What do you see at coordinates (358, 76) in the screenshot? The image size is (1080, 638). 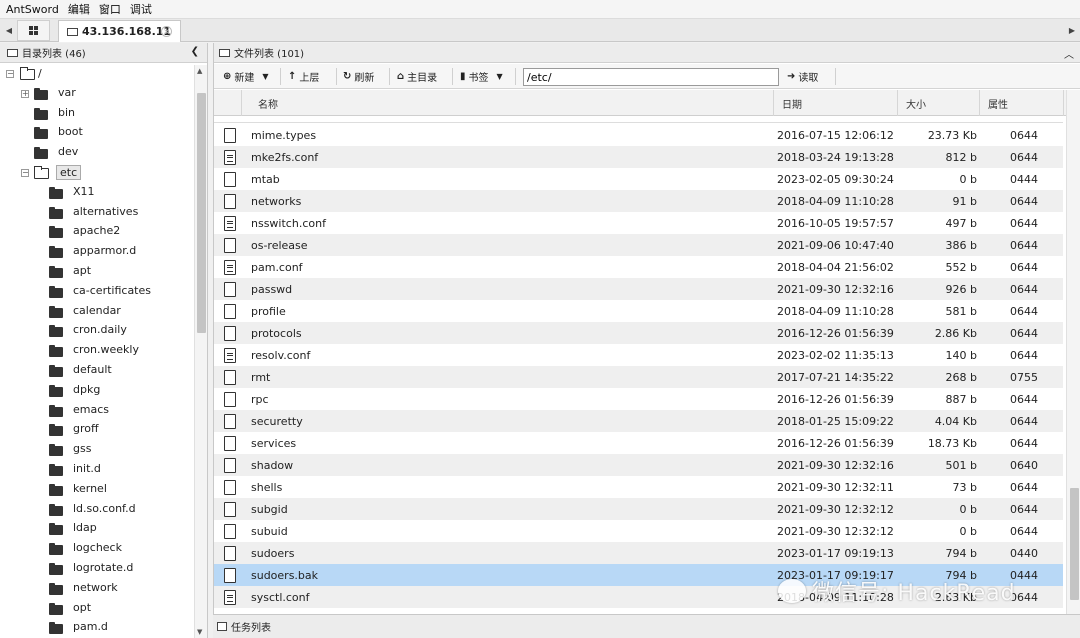 I see `refresh-button: ↻ 刷新` at bounding box center [358, 76].